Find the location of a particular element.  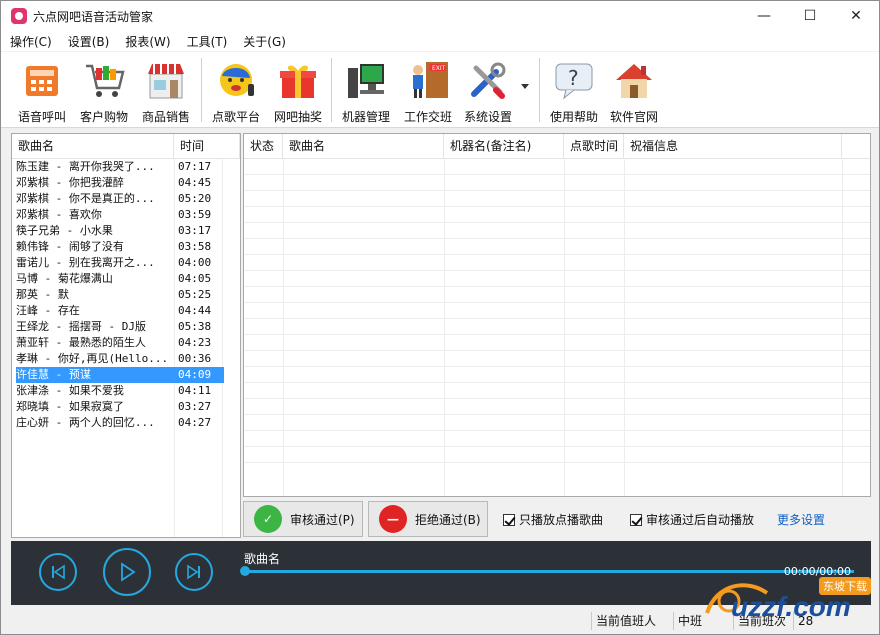

song-duration: 03:27 is located at coordinates (195, 406).